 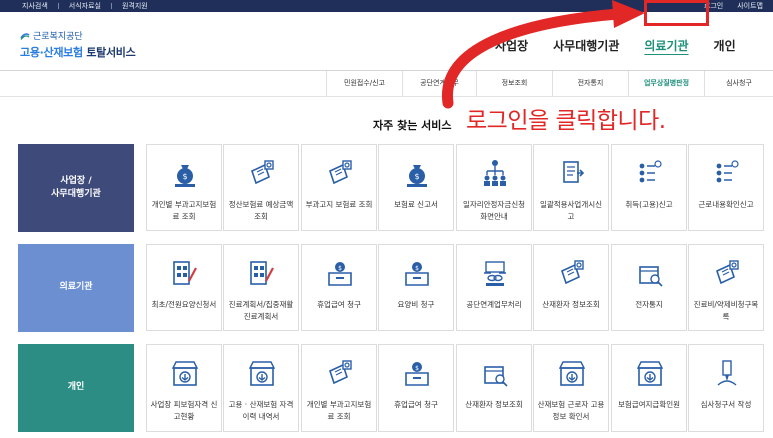 I want to click on service-tile: 근로내용확인신고, so click(x=726, y=187).